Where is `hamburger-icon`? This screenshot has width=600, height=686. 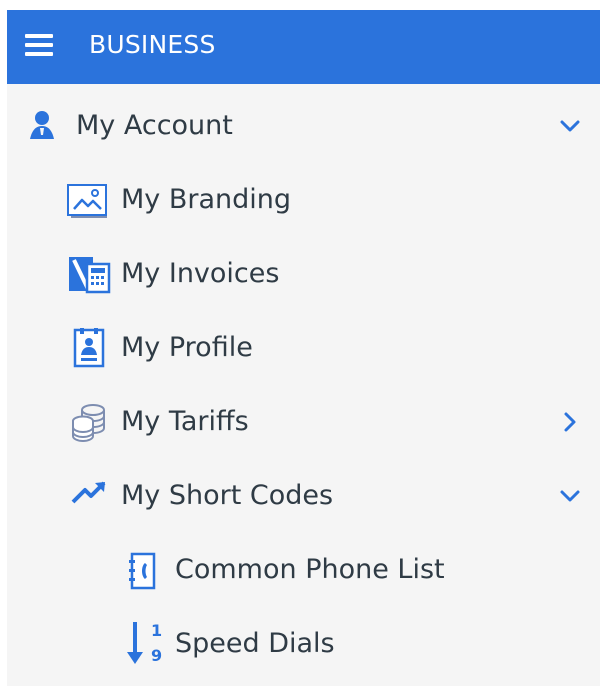
hamburger-icon is located at coordinates (39, 45).